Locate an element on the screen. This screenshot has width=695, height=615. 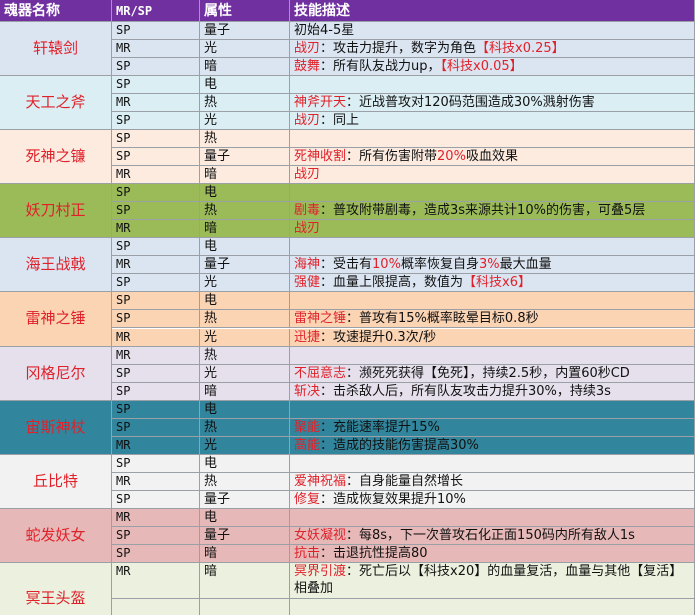
skill-desc-cell: 女妖凝视：每8s，下一次普攻石化正面150码内所有敌人1s is located at coordinates (492, 535).